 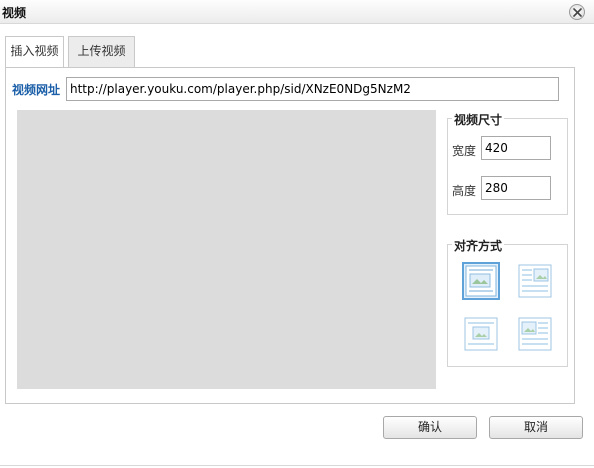 What do you see at coordinates (14, 13) in the screenshot?
I see `dialog-title: 视频` at bounding box center [14, 13].